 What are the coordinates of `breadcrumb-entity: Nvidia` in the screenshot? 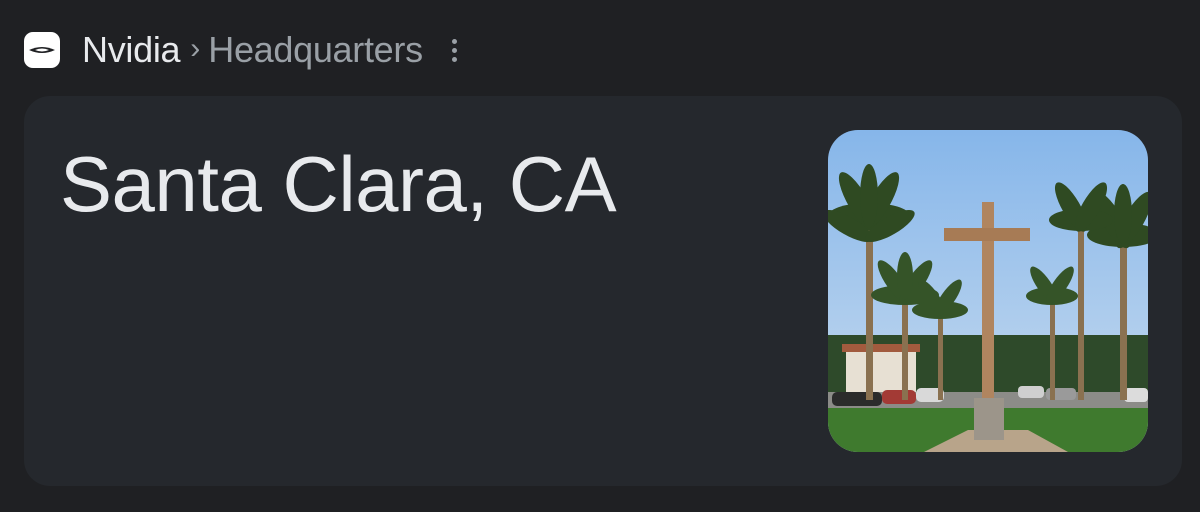 It's located at (131, 50).